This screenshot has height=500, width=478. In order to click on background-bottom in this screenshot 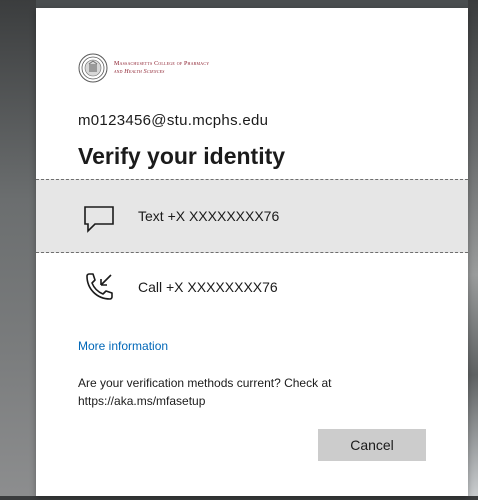, I will do `click(239, 498)`.